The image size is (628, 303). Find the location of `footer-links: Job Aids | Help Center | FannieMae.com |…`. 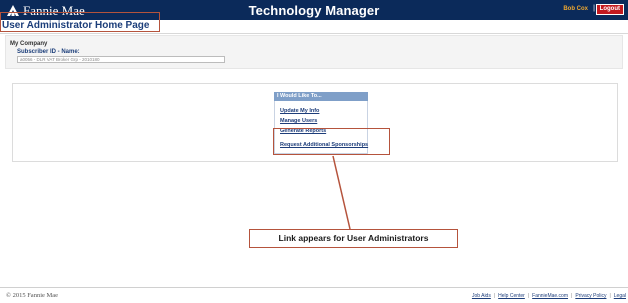

footer-links: Job Aids | Help Center | FannieMae.com |… is located at coordinates (549, 296).